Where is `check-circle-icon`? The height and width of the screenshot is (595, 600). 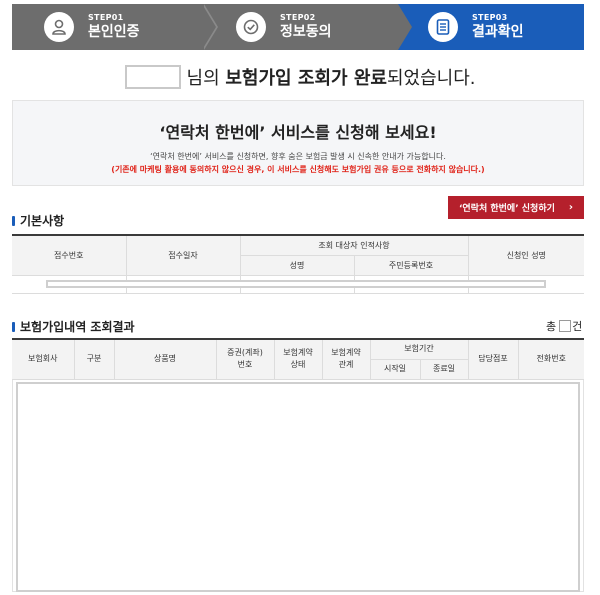 check-circle-icon is located at coordinates (251, 27).